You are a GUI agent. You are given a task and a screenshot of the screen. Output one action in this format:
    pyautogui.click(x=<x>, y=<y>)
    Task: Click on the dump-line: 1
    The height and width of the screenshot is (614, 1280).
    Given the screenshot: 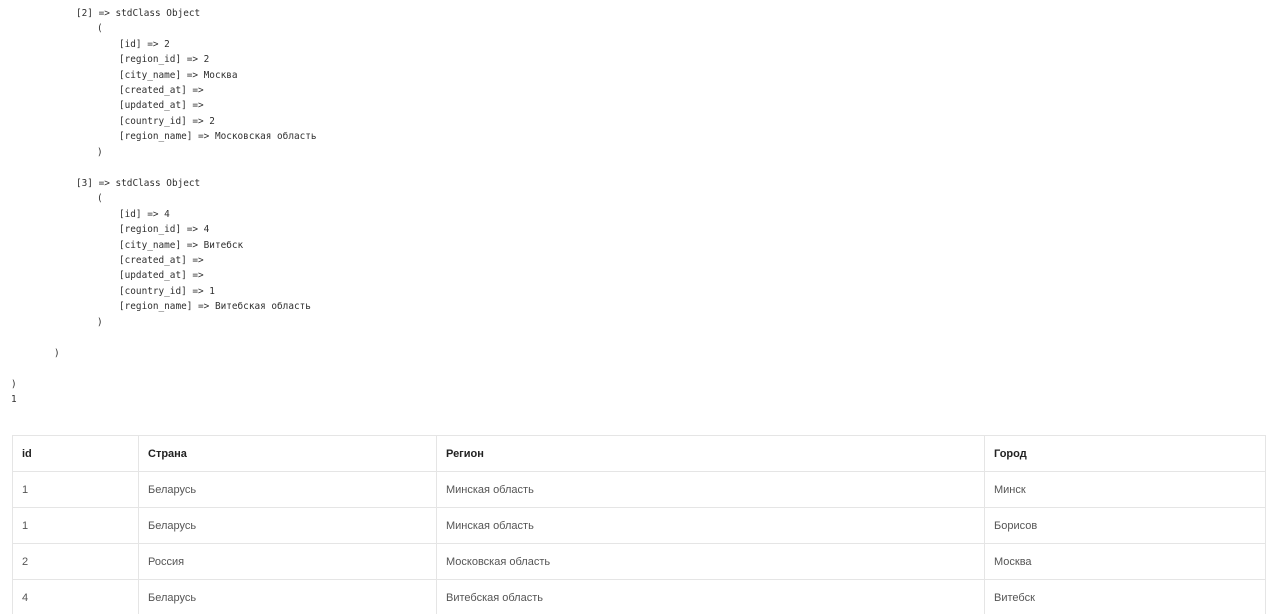 What is the action you would take?
    pyautogui.click(x=14, y=399)
    